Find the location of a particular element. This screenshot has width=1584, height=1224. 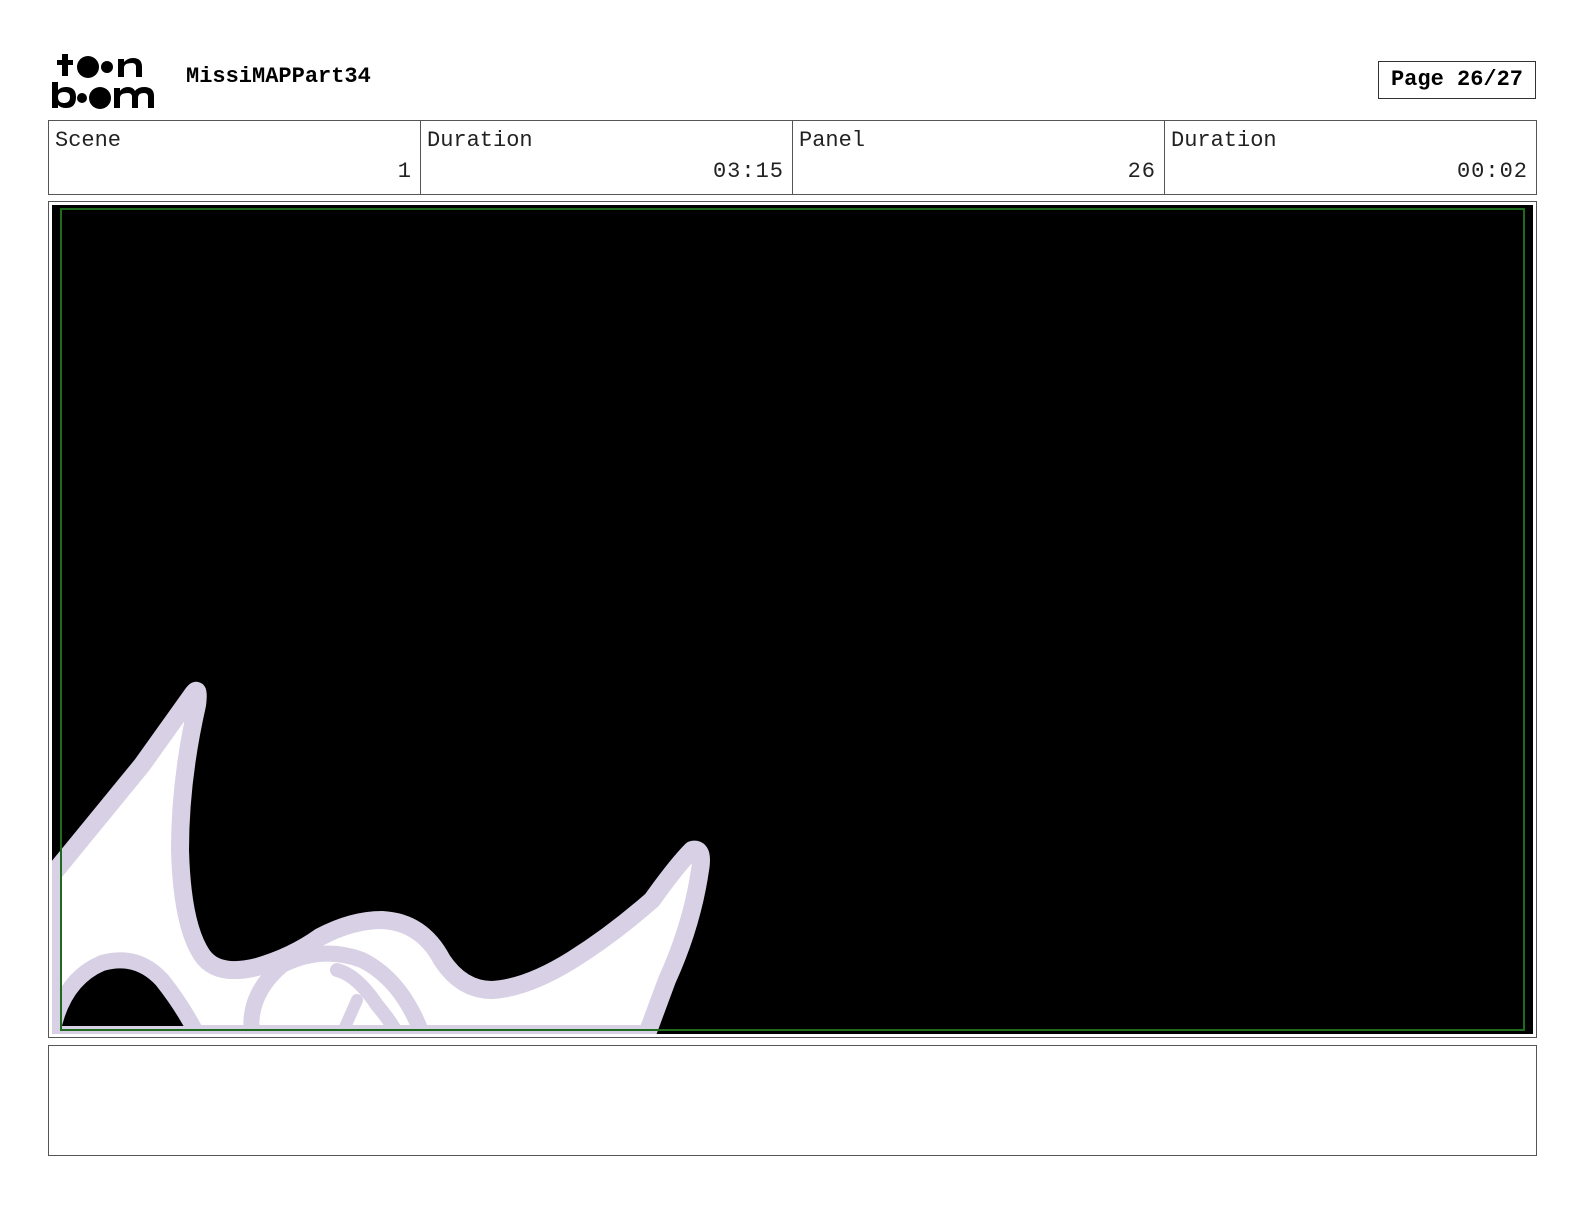

toon-boom-logo is located at coordinates (108, 81).